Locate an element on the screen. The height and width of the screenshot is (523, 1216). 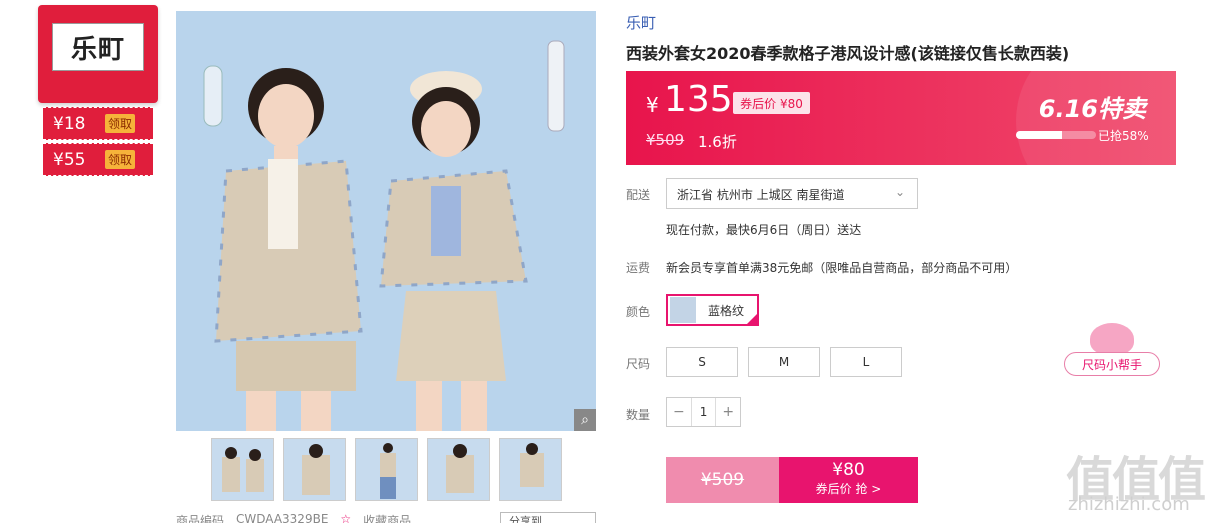
quantity-label: 数量 is located at coordinates (638, 415).